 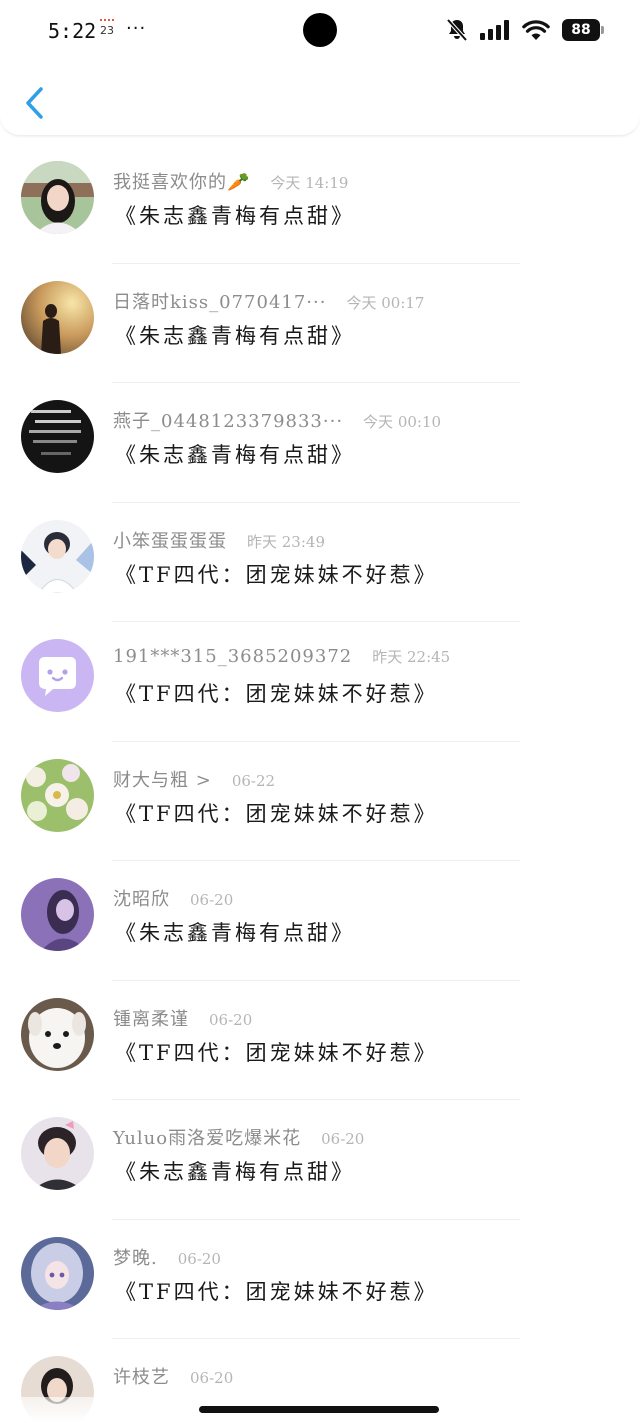 What do you see at coordinates (173, 1376) in the screenshot?
I see `message-meta: 许枝艺 06-20` at bounding box center [173, 1376].